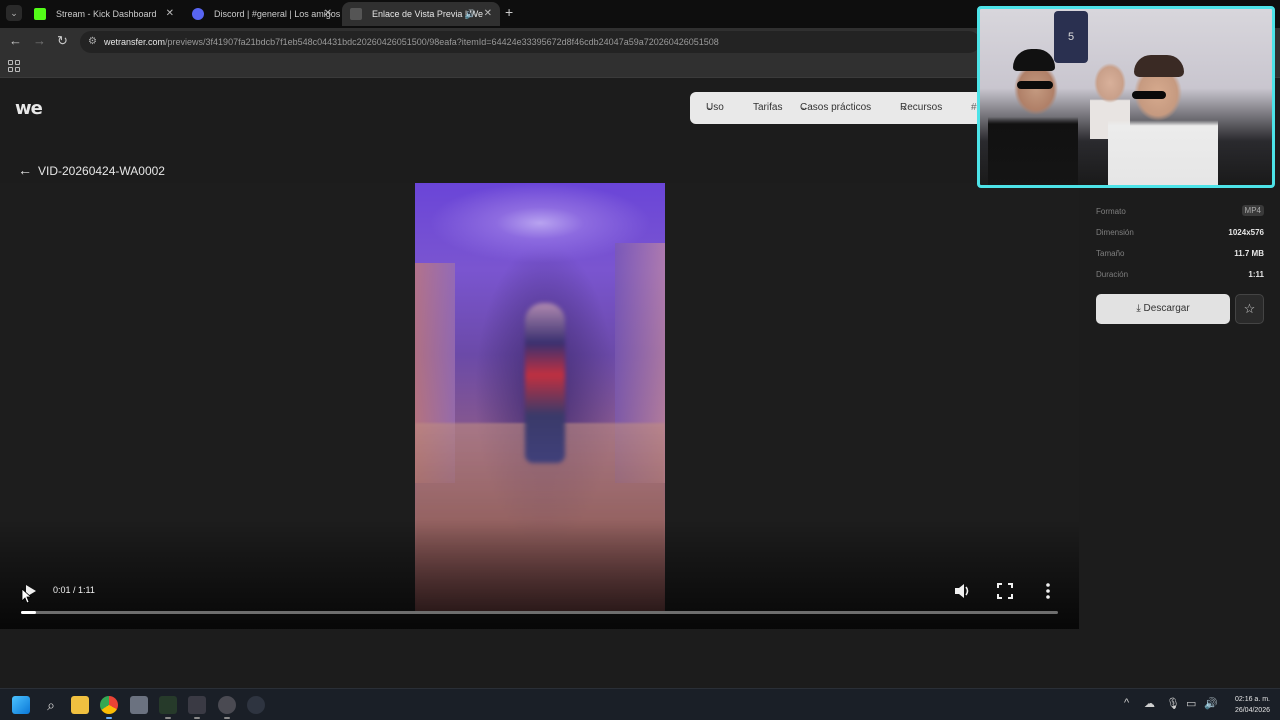 The width and height of the screenshot is (1280, 720). What do you see at coordinates (40, 14) in the screenshot?
I see `kick-favicon-icon` at bounding box center [40, 14].